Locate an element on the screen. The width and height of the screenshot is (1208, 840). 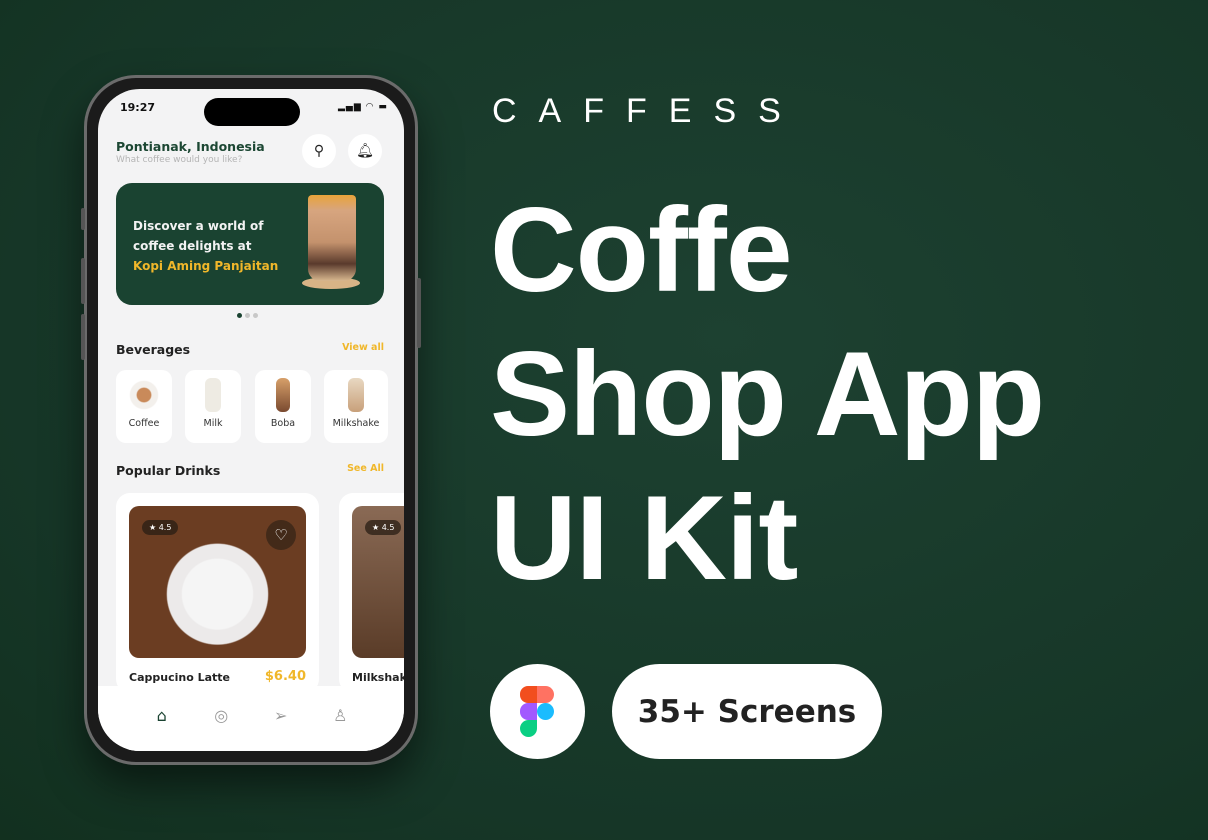
profile-icon: ♙ is located at coordinates (340, 728).